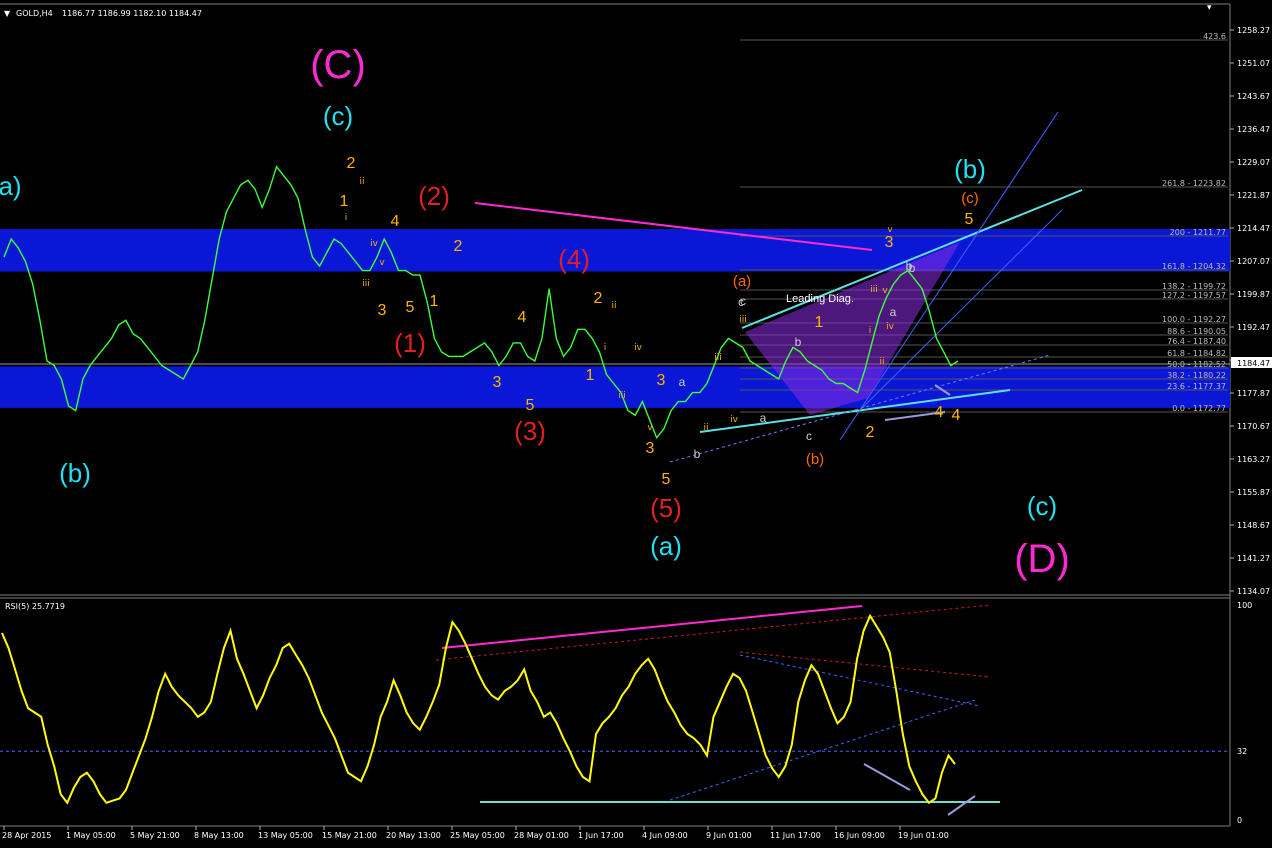 This screenshot has width=1272, height=848. I want to click on price-tick-label: 1229.07, so click(1253, 162).